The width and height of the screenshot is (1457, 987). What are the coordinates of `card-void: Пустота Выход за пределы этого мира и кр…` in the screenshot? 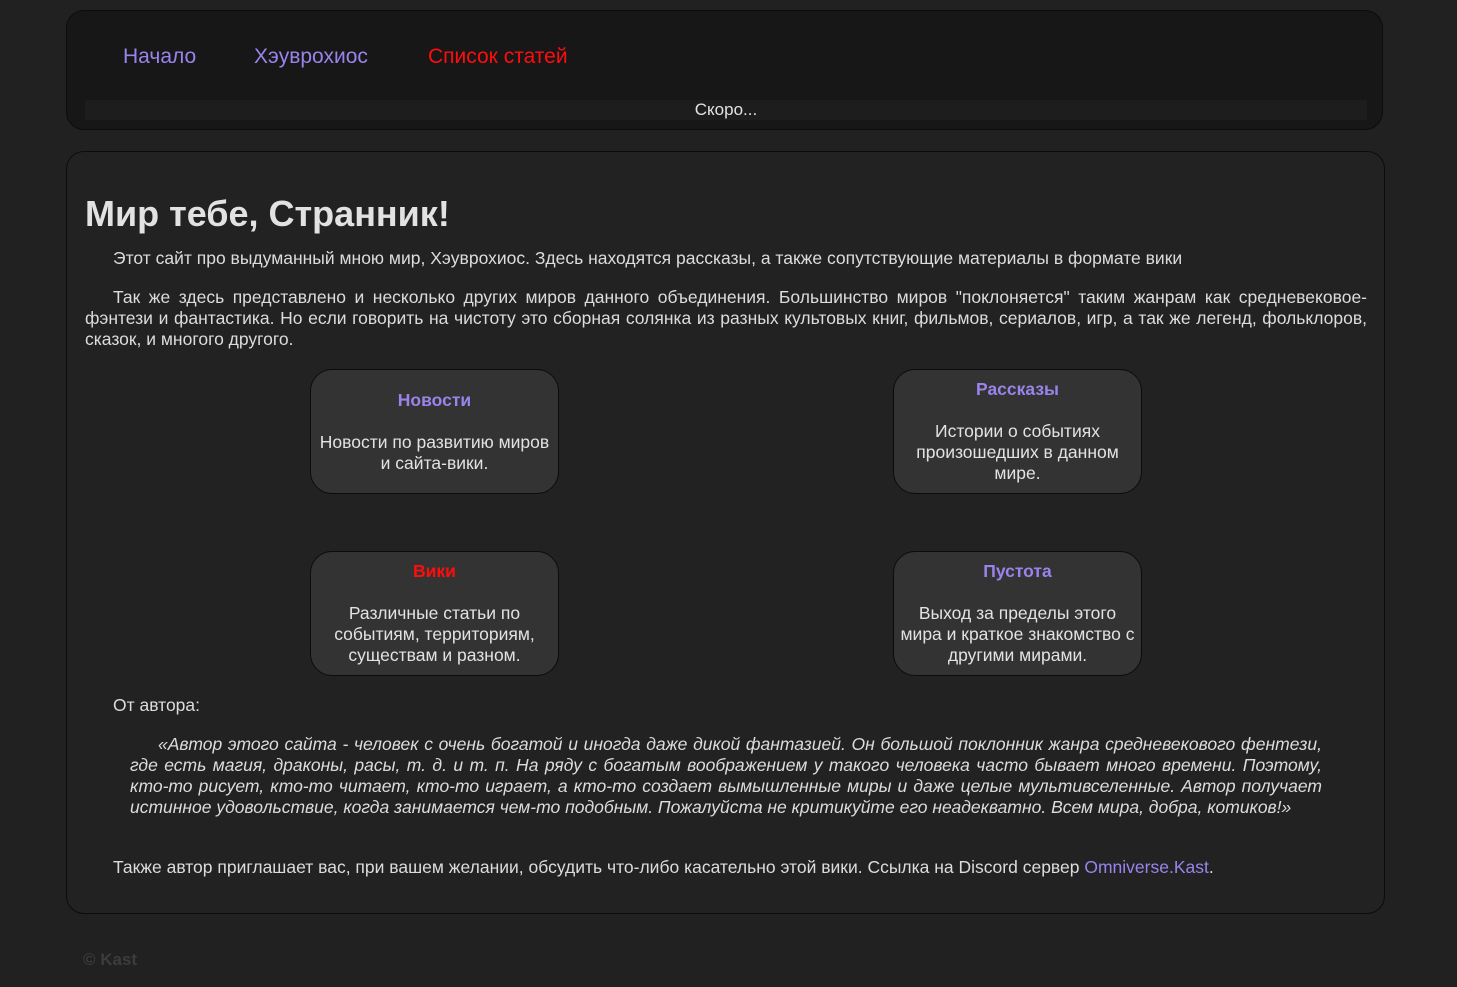 It's located at (1017, 613).